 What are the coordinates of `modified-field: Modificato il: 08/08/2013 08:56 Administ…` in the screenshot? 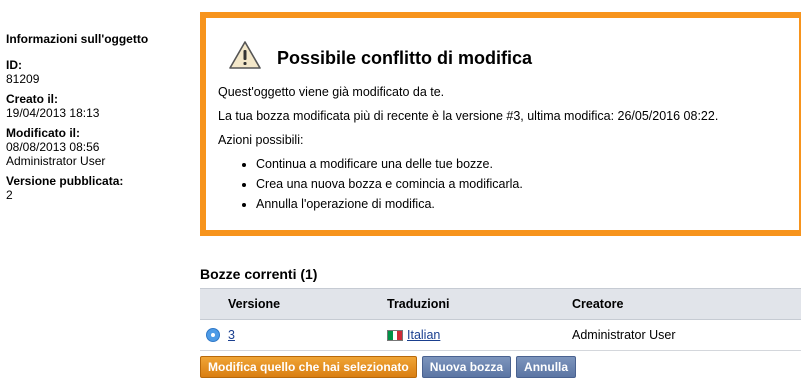 It's located at (98, 147).